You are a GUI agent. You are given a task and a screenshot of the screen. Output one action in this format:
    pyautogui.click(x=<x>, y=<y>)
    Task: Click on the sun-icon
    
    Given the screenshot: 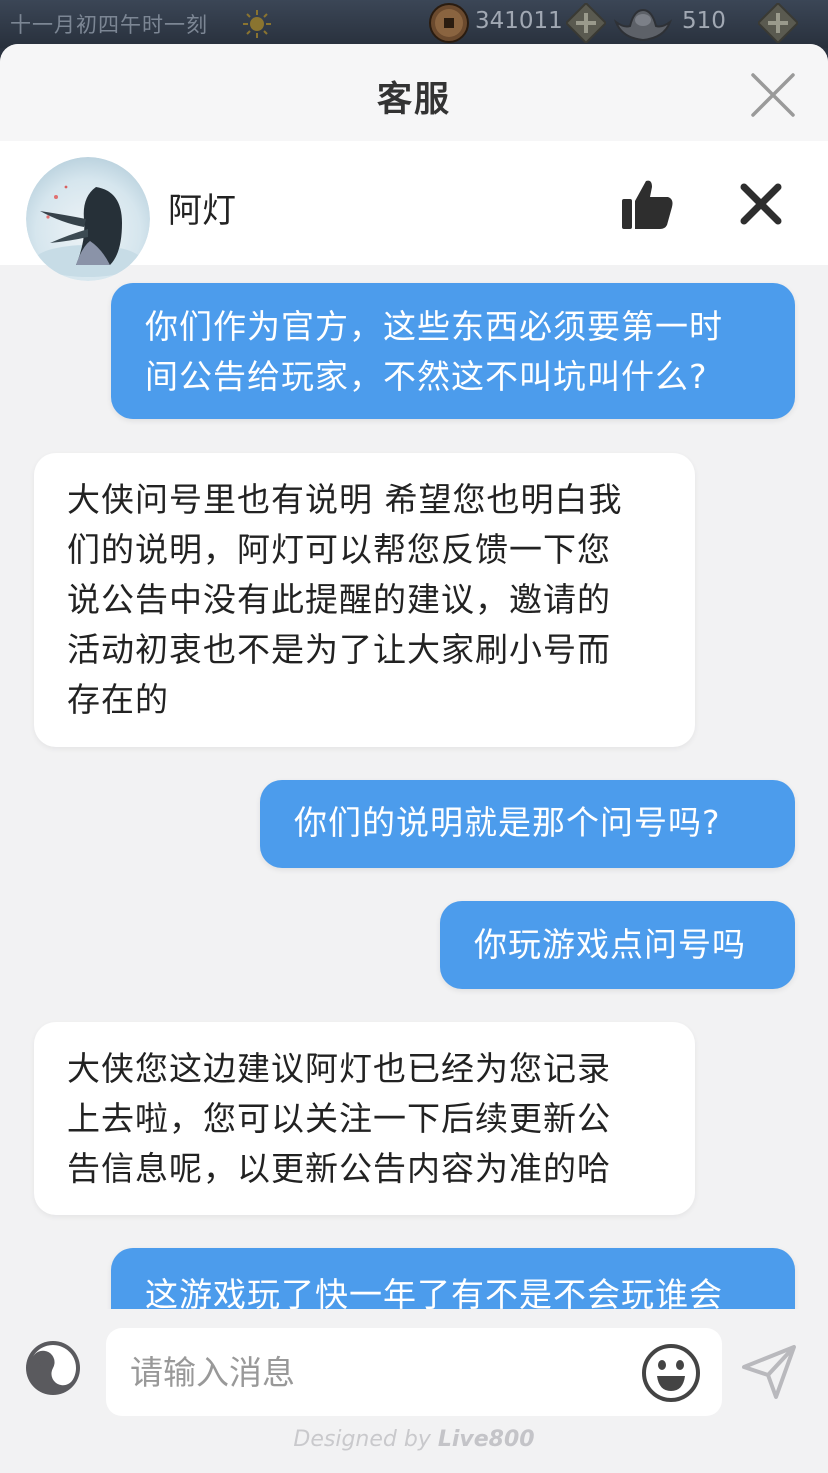 What is the action you would take?
    pyautogui.click(x=257, y=24)
    